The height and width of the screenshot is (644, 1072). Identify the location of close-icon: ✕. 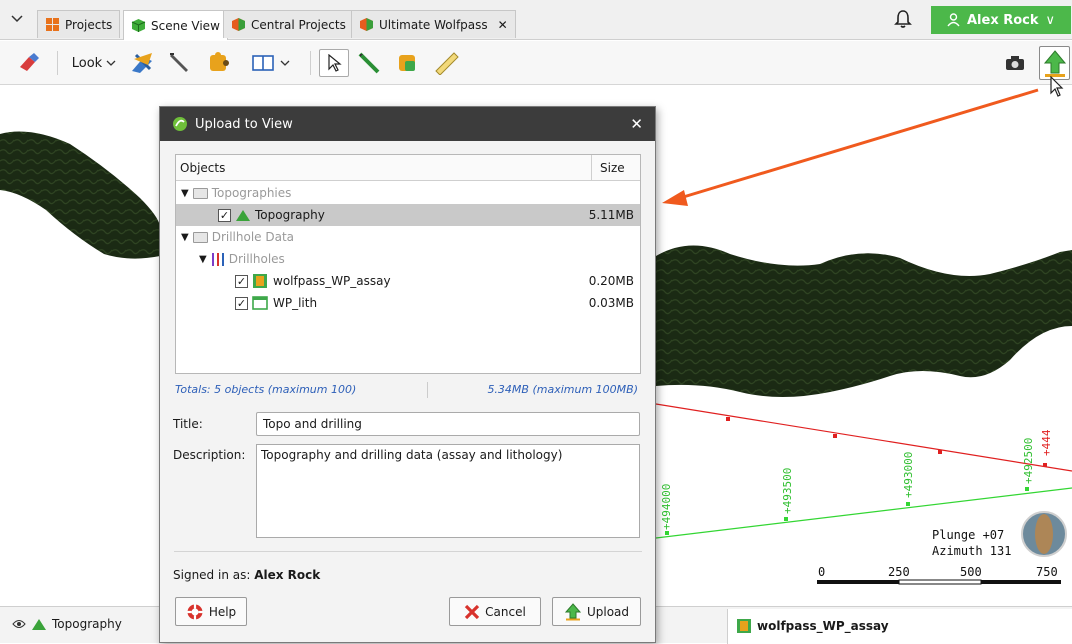
(636, 124).